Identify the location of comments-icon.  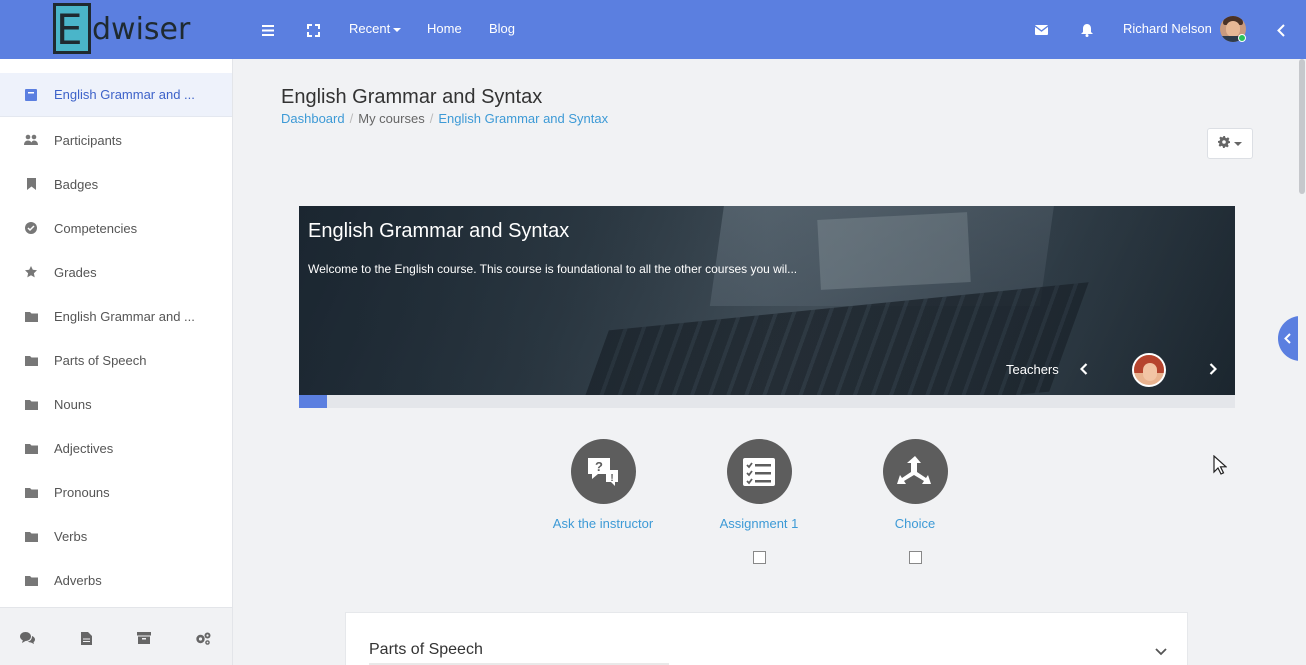
(27, 638).